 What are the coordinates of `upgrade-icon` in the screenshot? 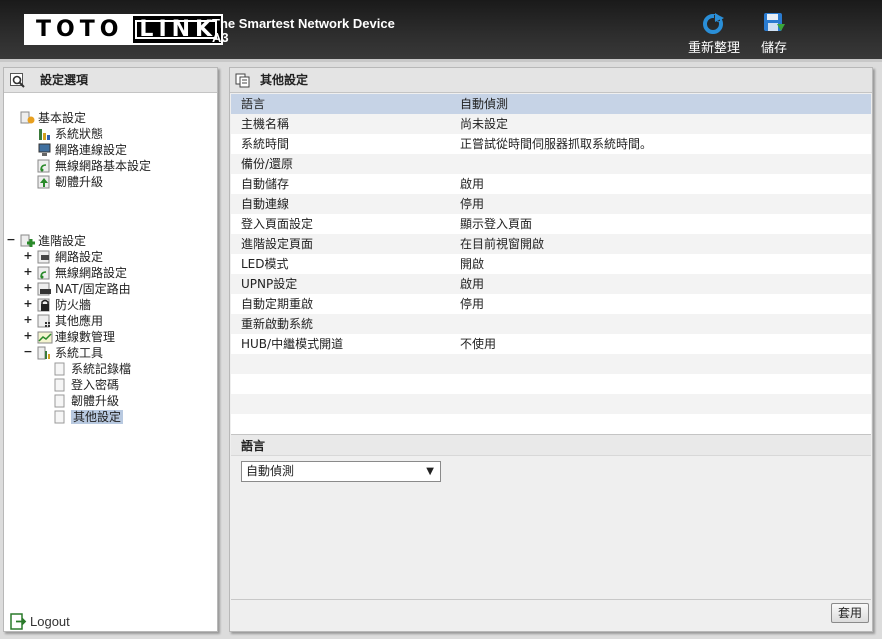 It's located at (43, 182).